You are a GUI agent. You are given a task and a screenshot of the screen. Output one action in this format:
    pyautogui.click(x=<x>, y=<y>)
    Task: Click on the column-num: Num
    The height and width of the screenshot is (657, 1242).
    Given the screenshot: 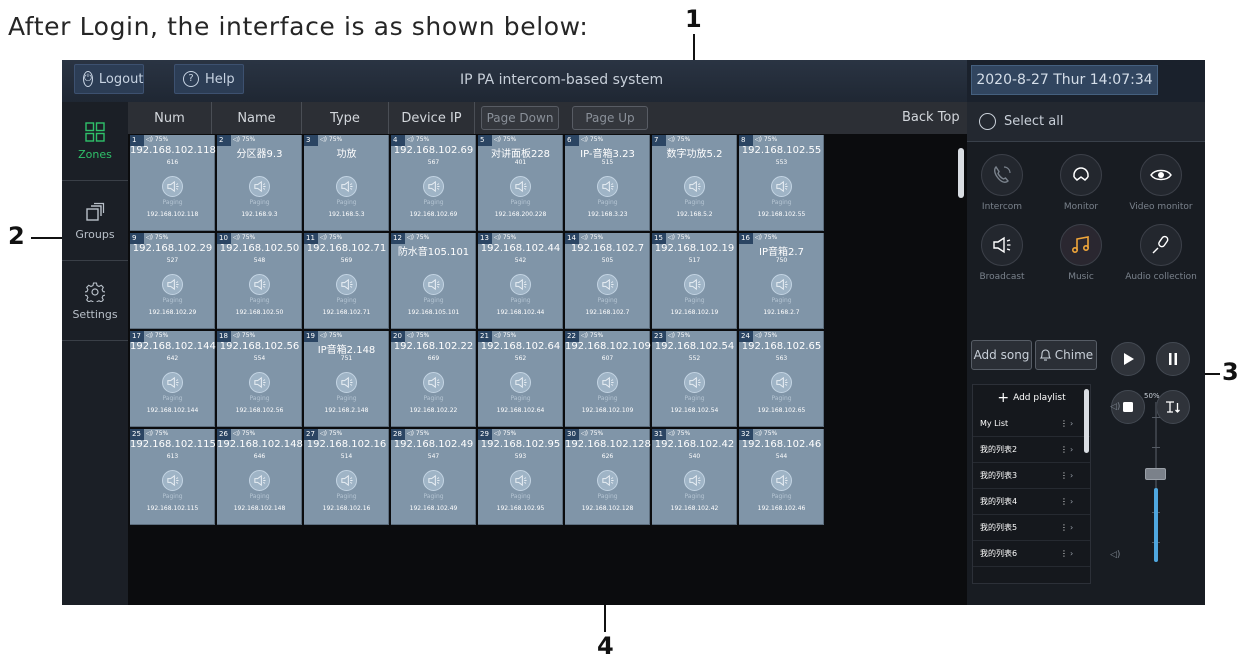 What is the action you would take?
    pyautogui.click(x=170, y=118)
    